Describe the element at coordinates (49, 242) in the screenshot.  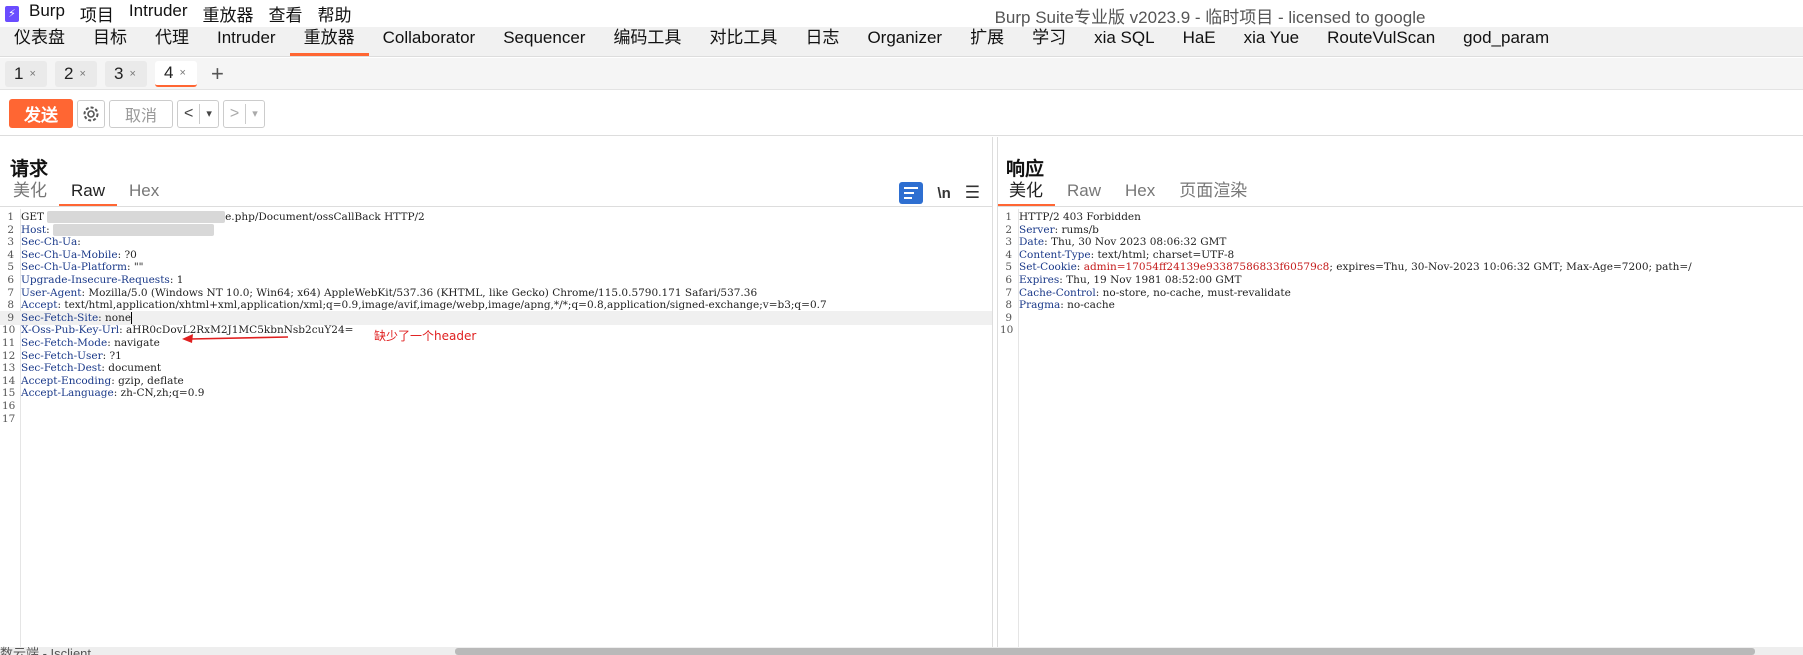
I see `header-name: Sec-Ch-Ua` at that location.